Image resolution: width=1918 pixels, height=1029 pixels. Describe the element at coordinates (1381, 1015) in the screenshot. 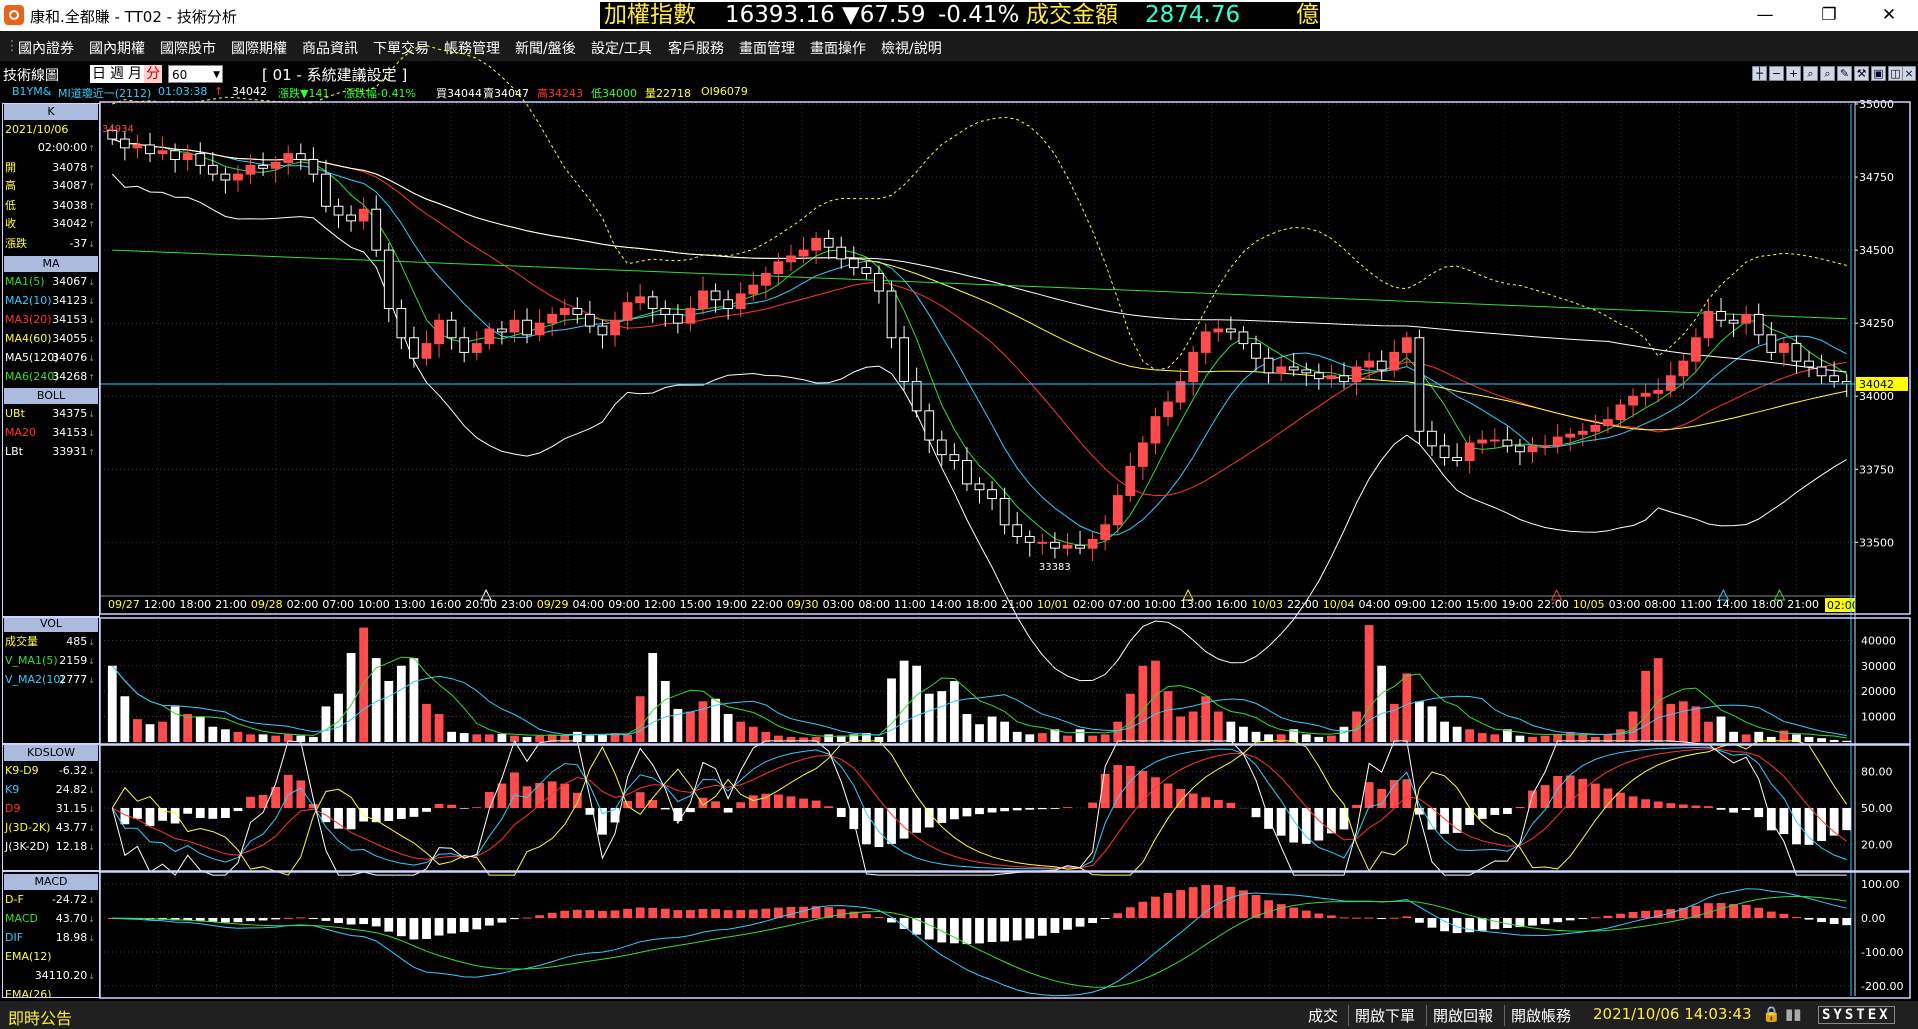

I see `open-order-button: 開啟下單` at that location.